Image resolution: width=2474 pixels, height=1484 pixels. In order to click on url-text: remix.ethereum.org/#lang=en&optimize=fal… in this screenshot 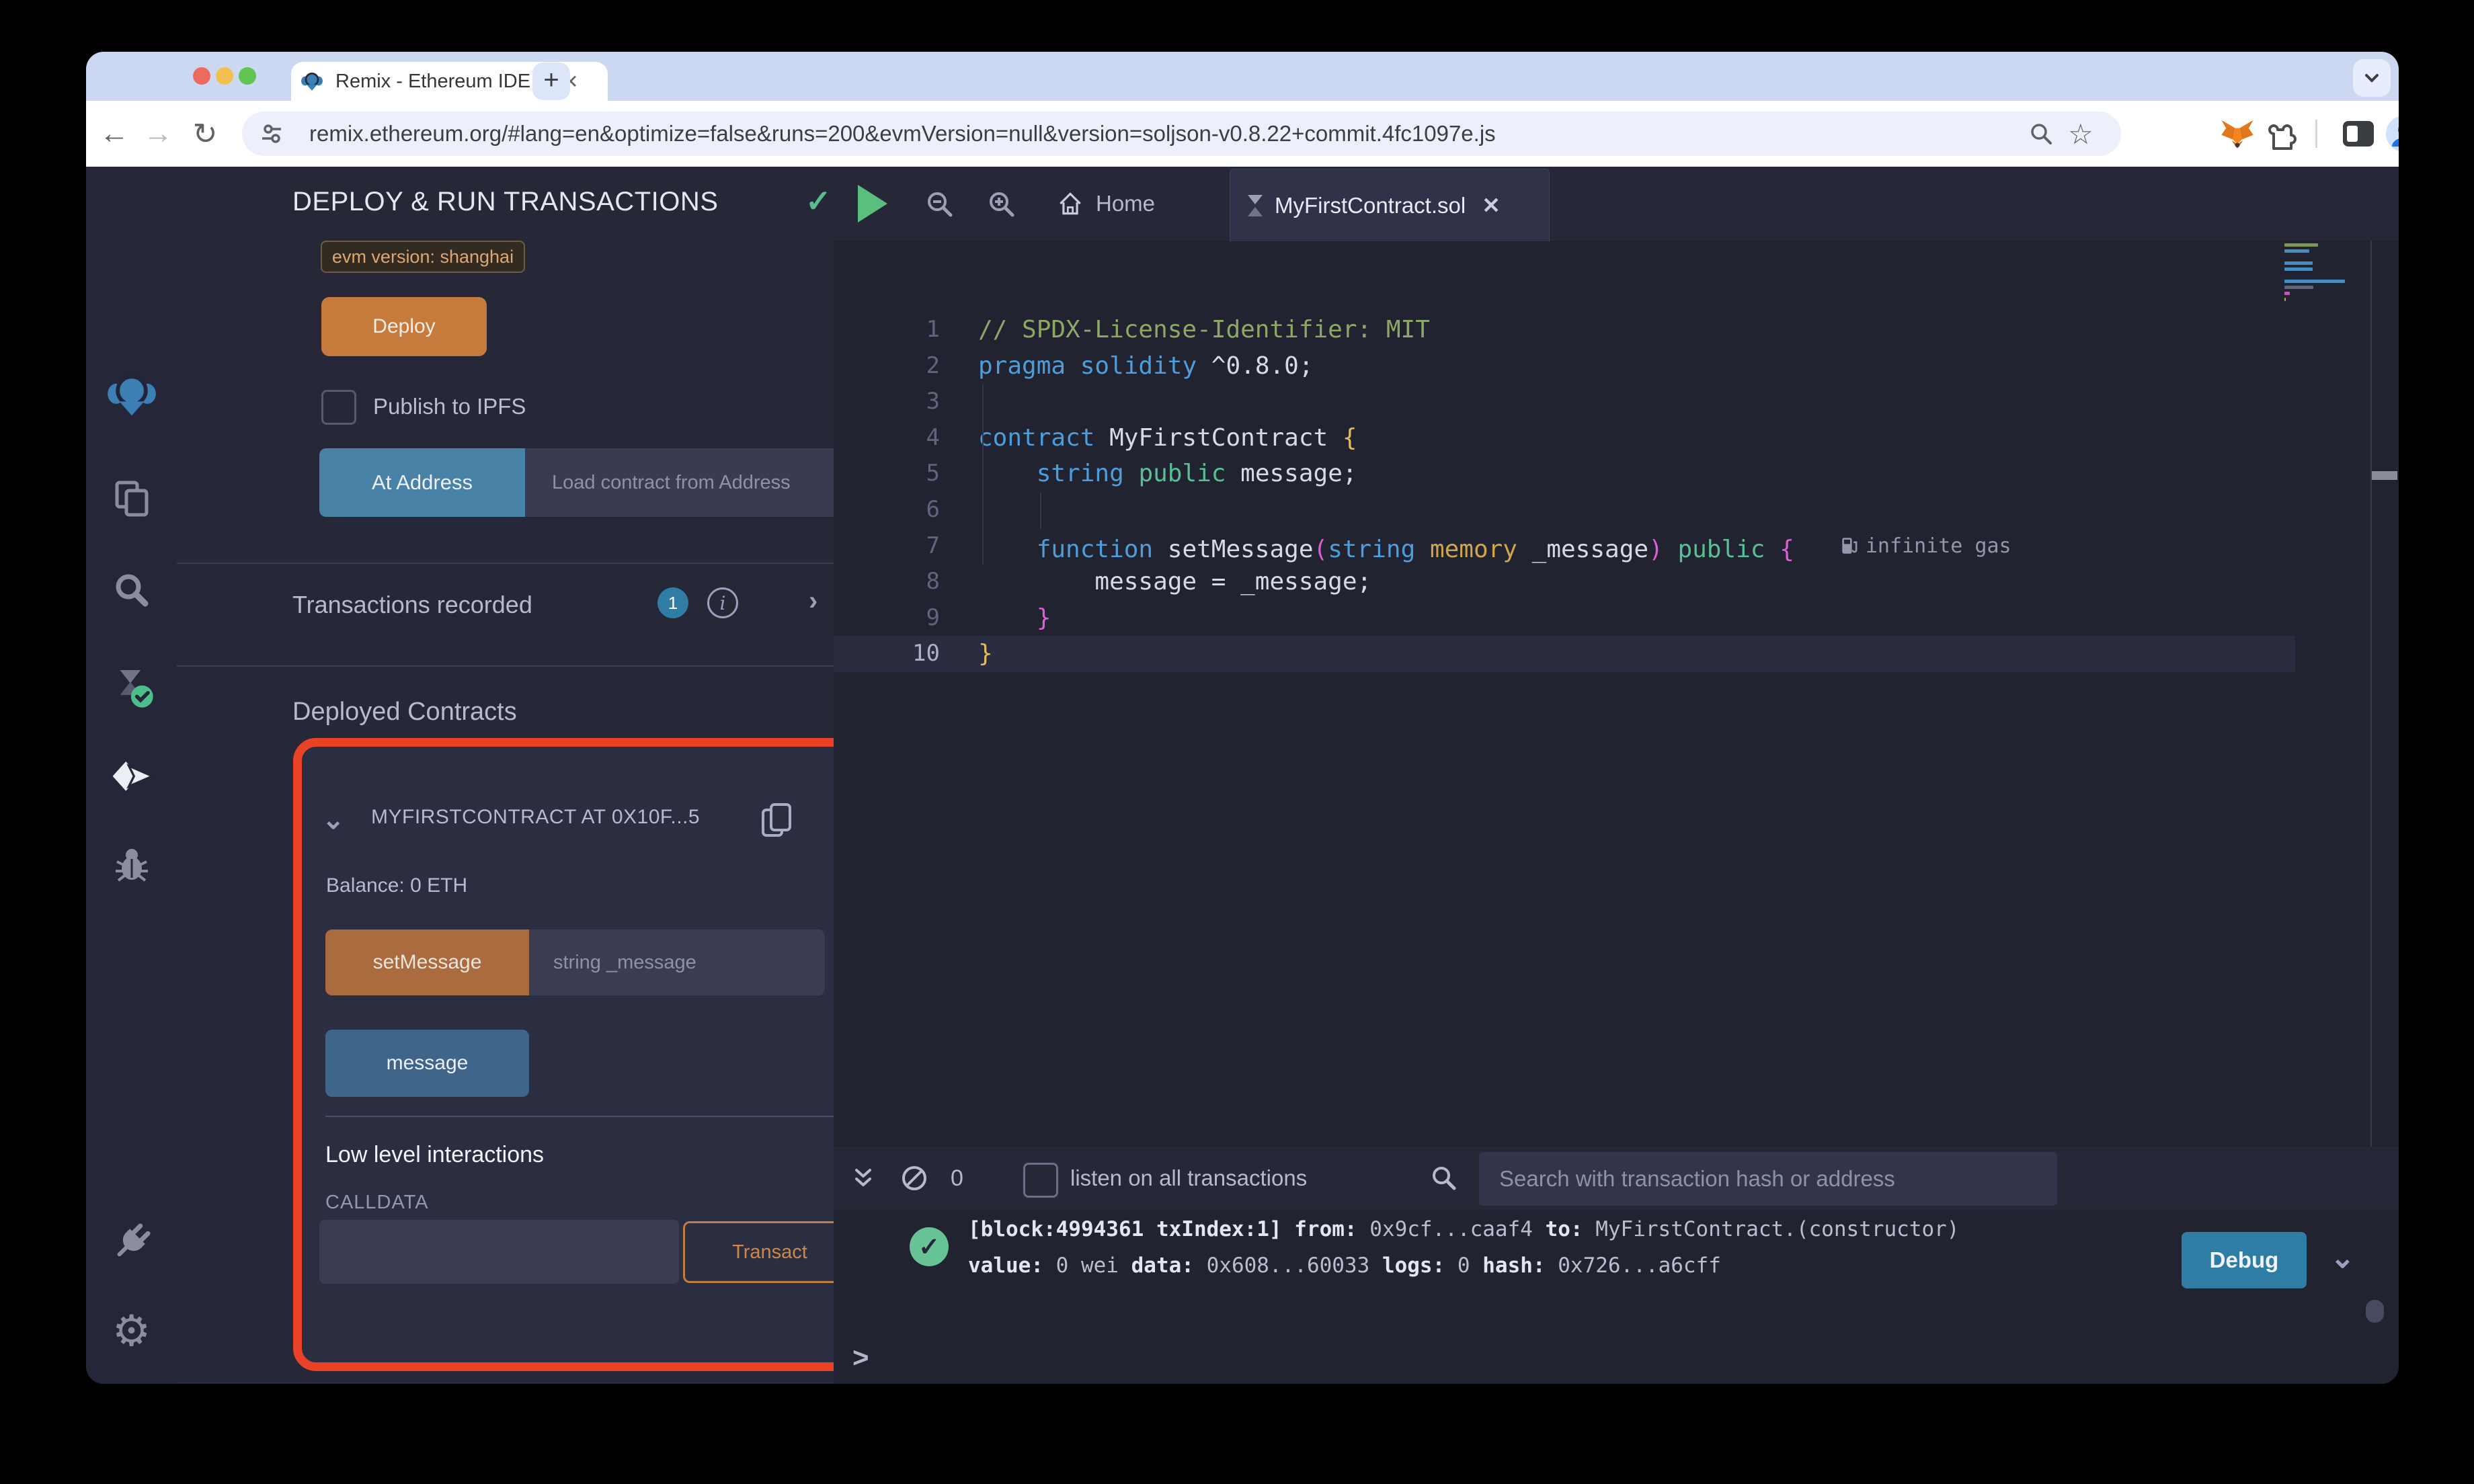, I will do `click(902, 133)`.